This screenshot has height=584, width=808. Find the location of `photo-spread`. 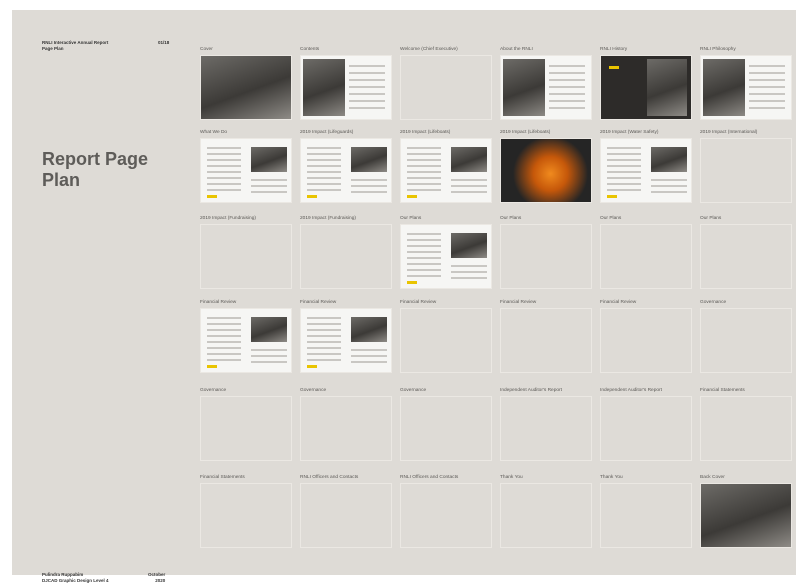

photo-spread is located at coordinates (246, 87).